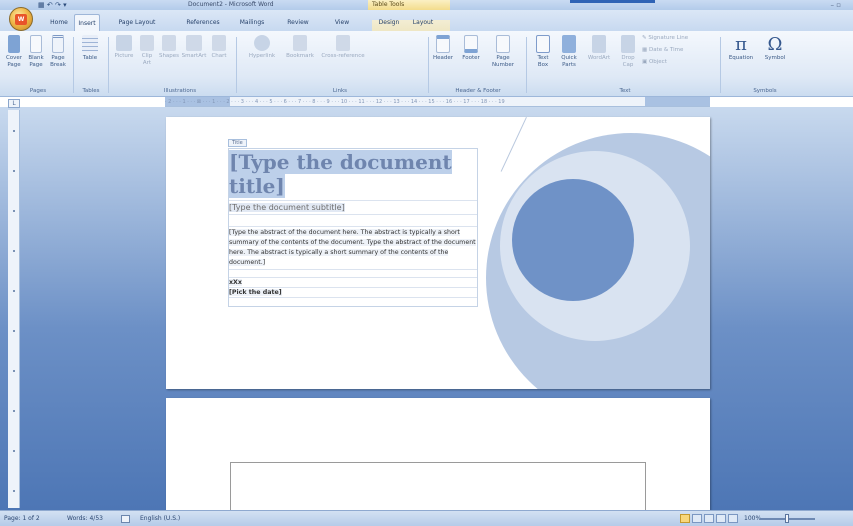  I want to click on page-number-button: Page Number, so click(503, 52).